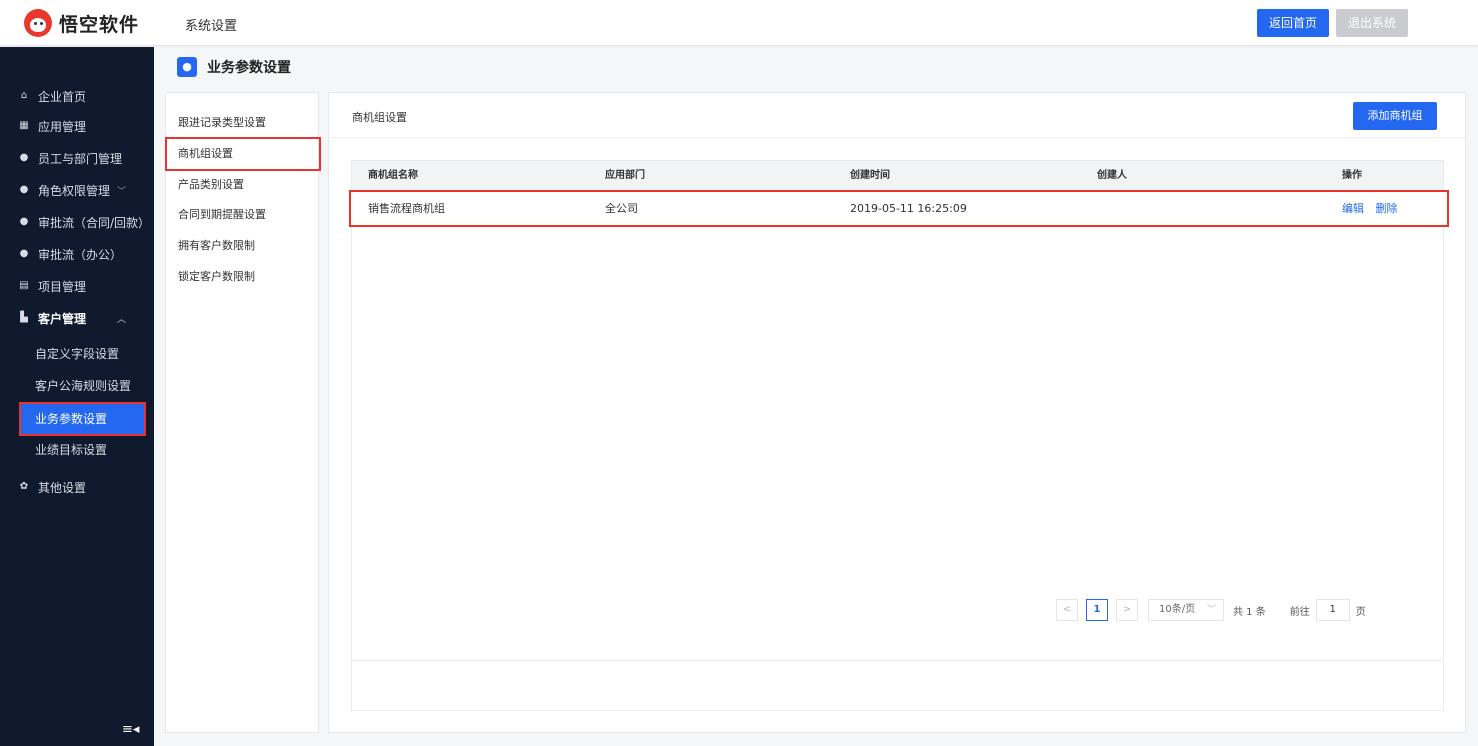 This screenshot has width=1478, height=746. What do you see at coordinates (121, 319) in the screenshot?
I see `chevron-up-icon: ︿` at bounding box center [121, 319].